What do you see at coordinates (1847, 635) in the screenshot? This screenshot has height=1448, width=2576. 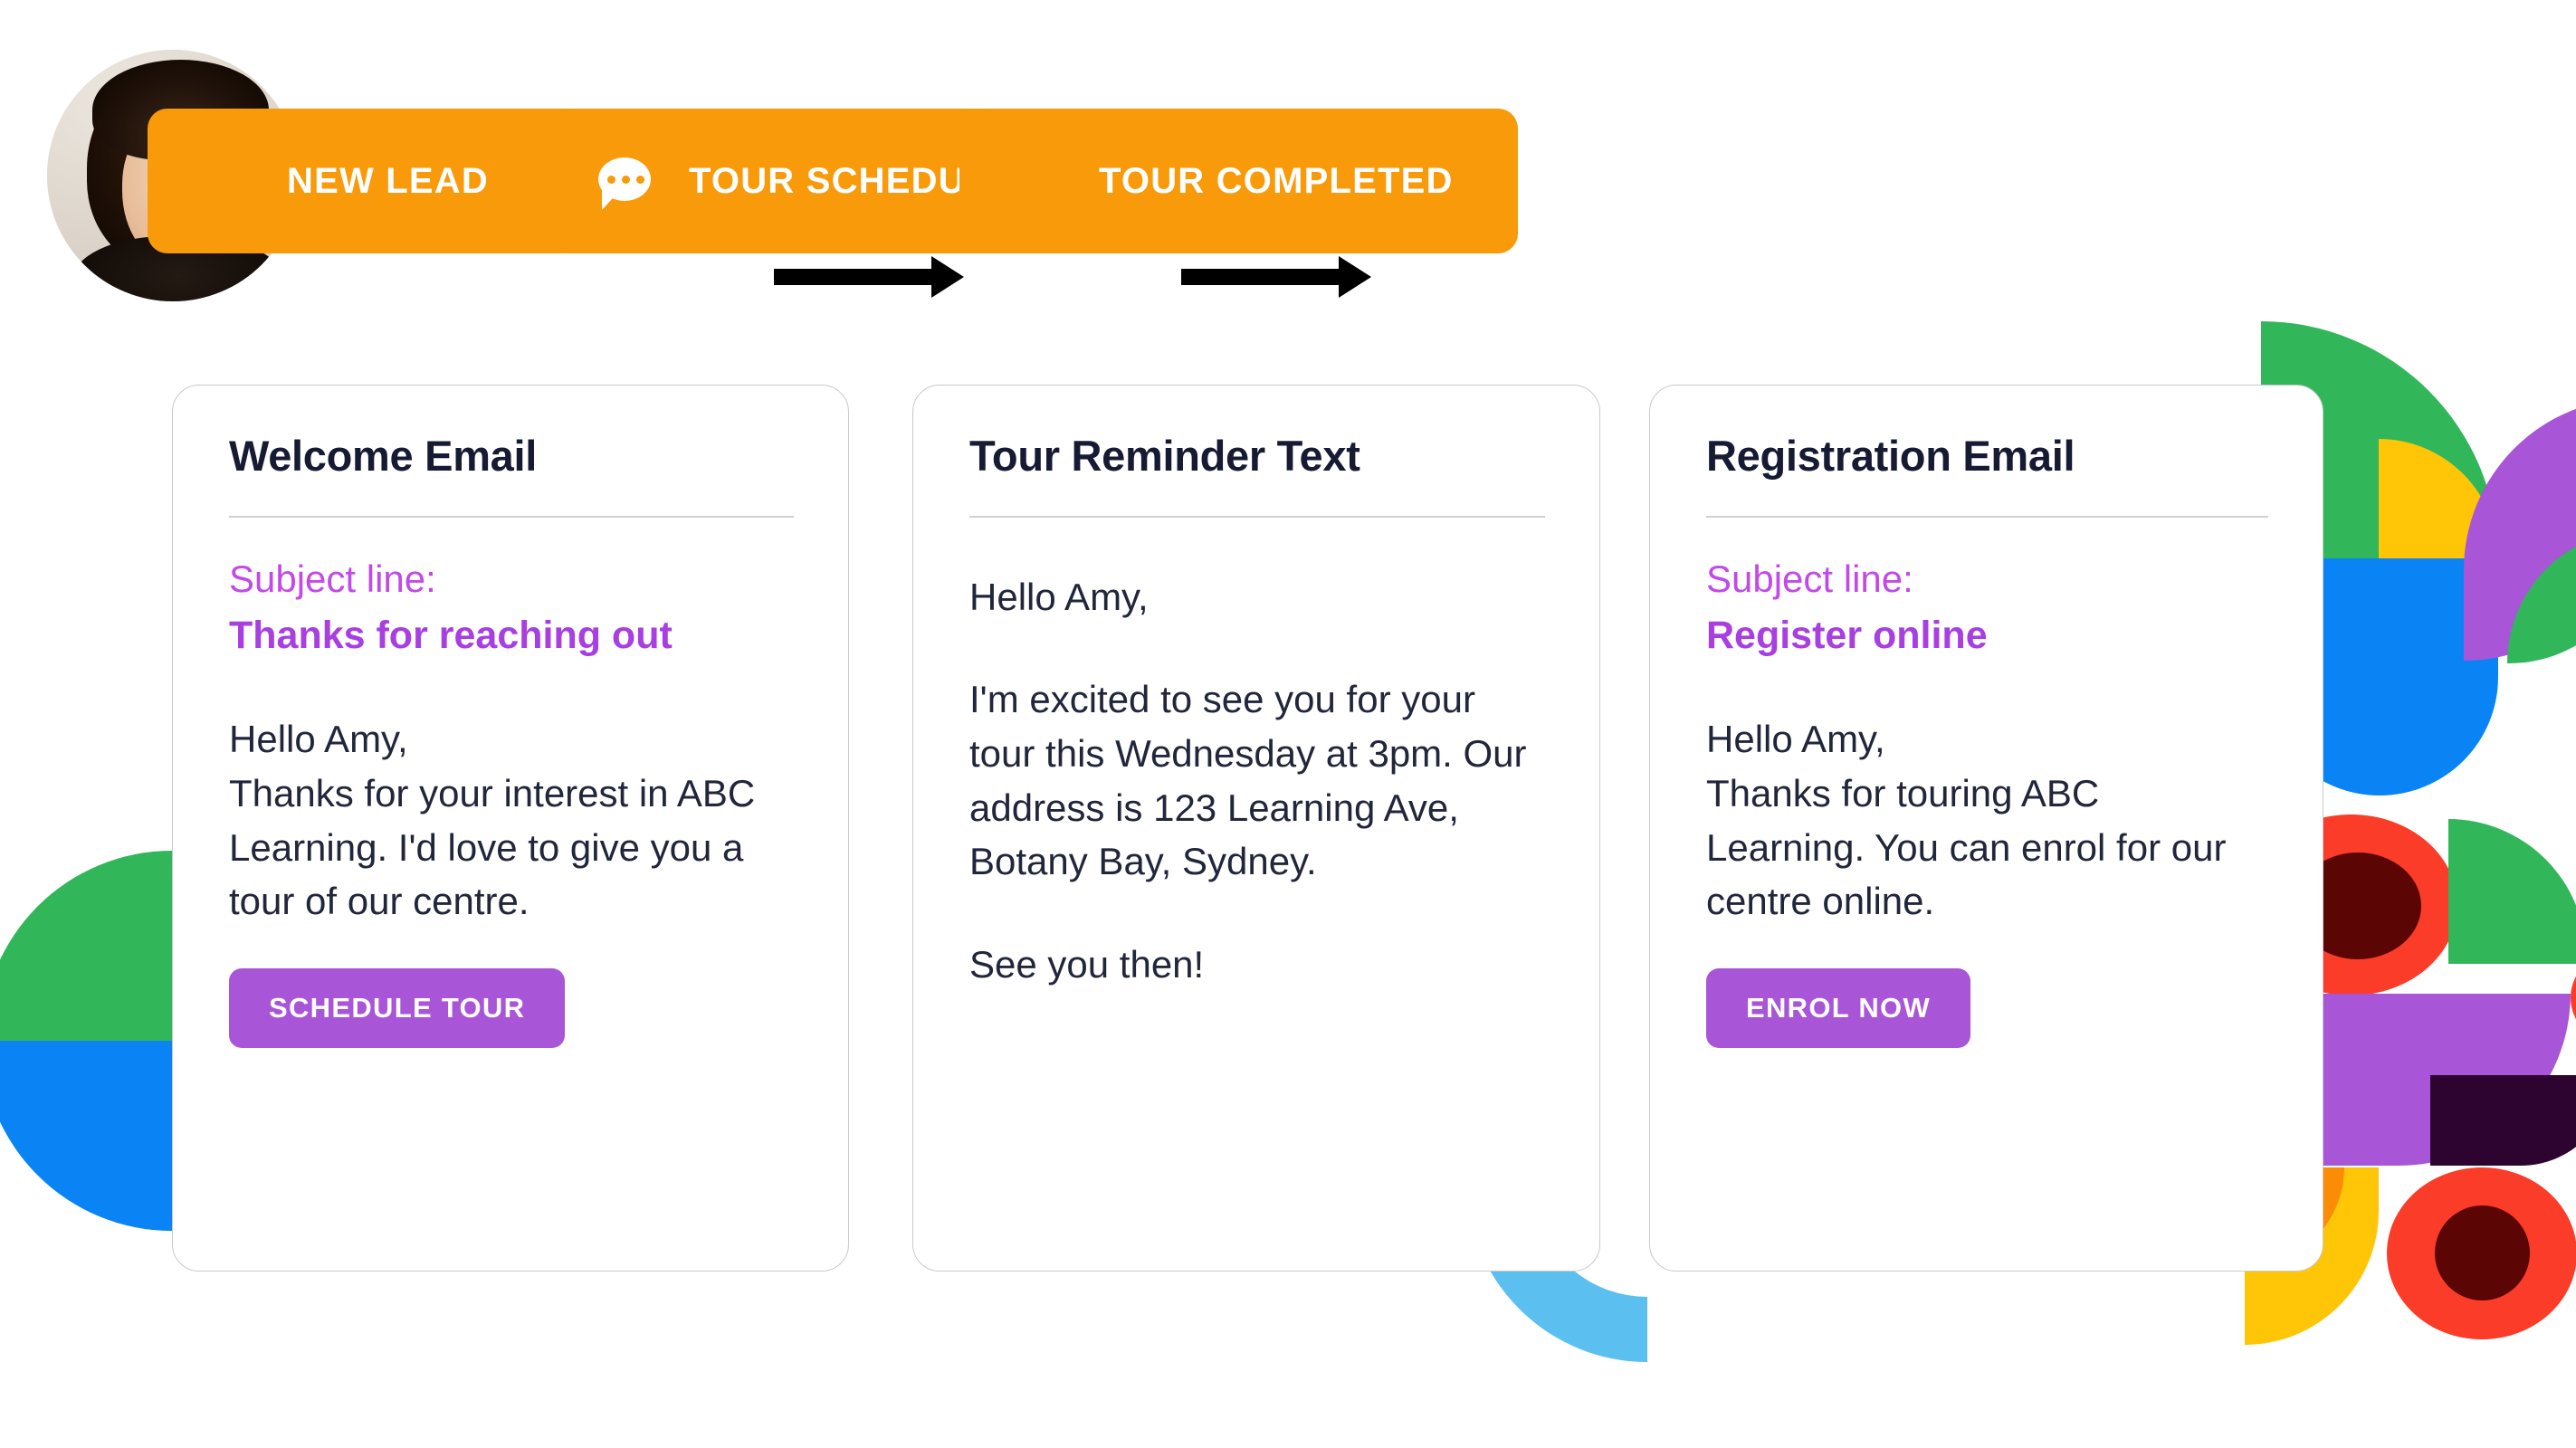 I see `subject-line-value: Register online` at bounding box center [1847, 635].